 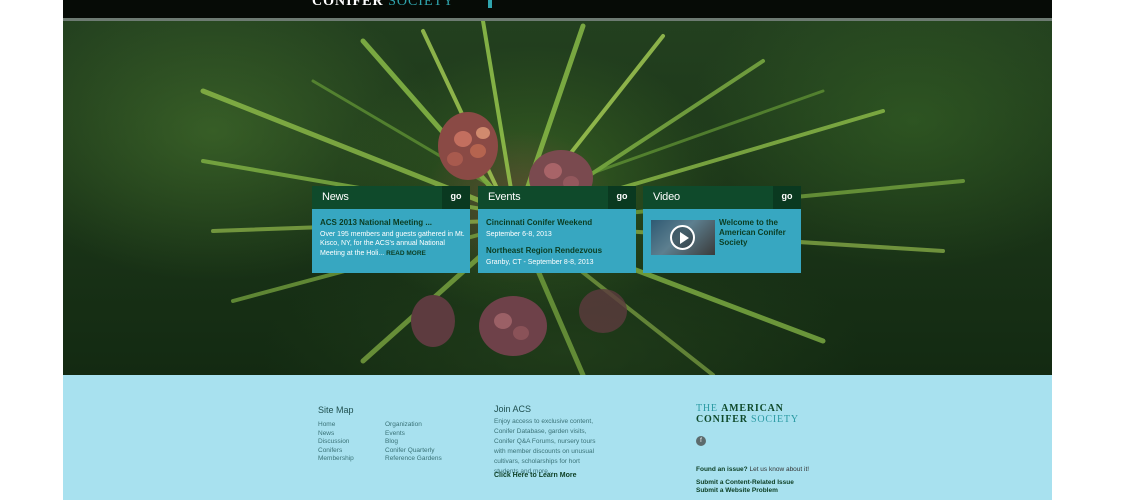 What do you see at coordinates (336, 410) in the screenshot?
I see `sitemap-heading: Site Map` at bounding box center [336, 410].